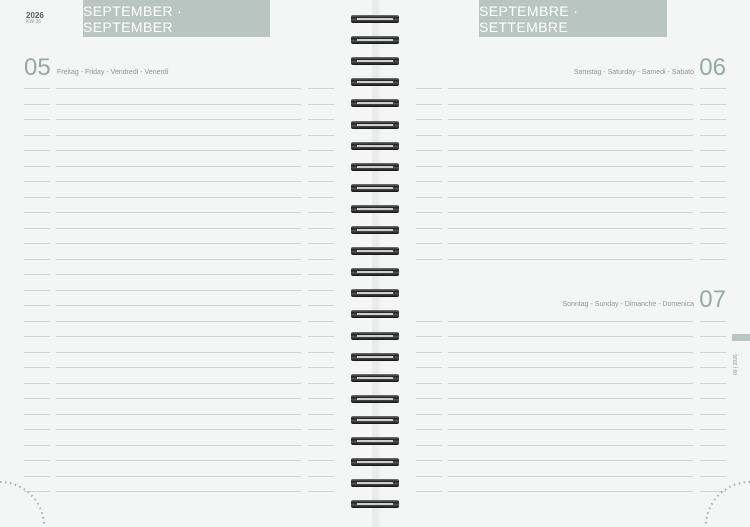  I want to click on corner-dot-decoration-right, so click(727, 504).